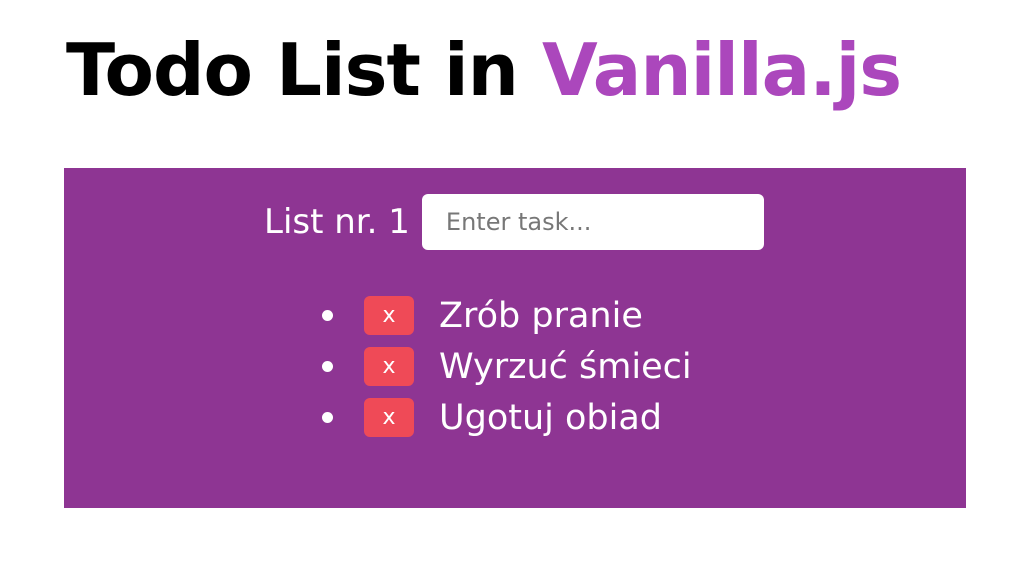 Image resolution: width=1028 pixels, height=564 pixels. What do you see at coordinates (722, 70) in the screenshot?
I see `title-accent: Vanilla.js` at bounding box center [722, 70].